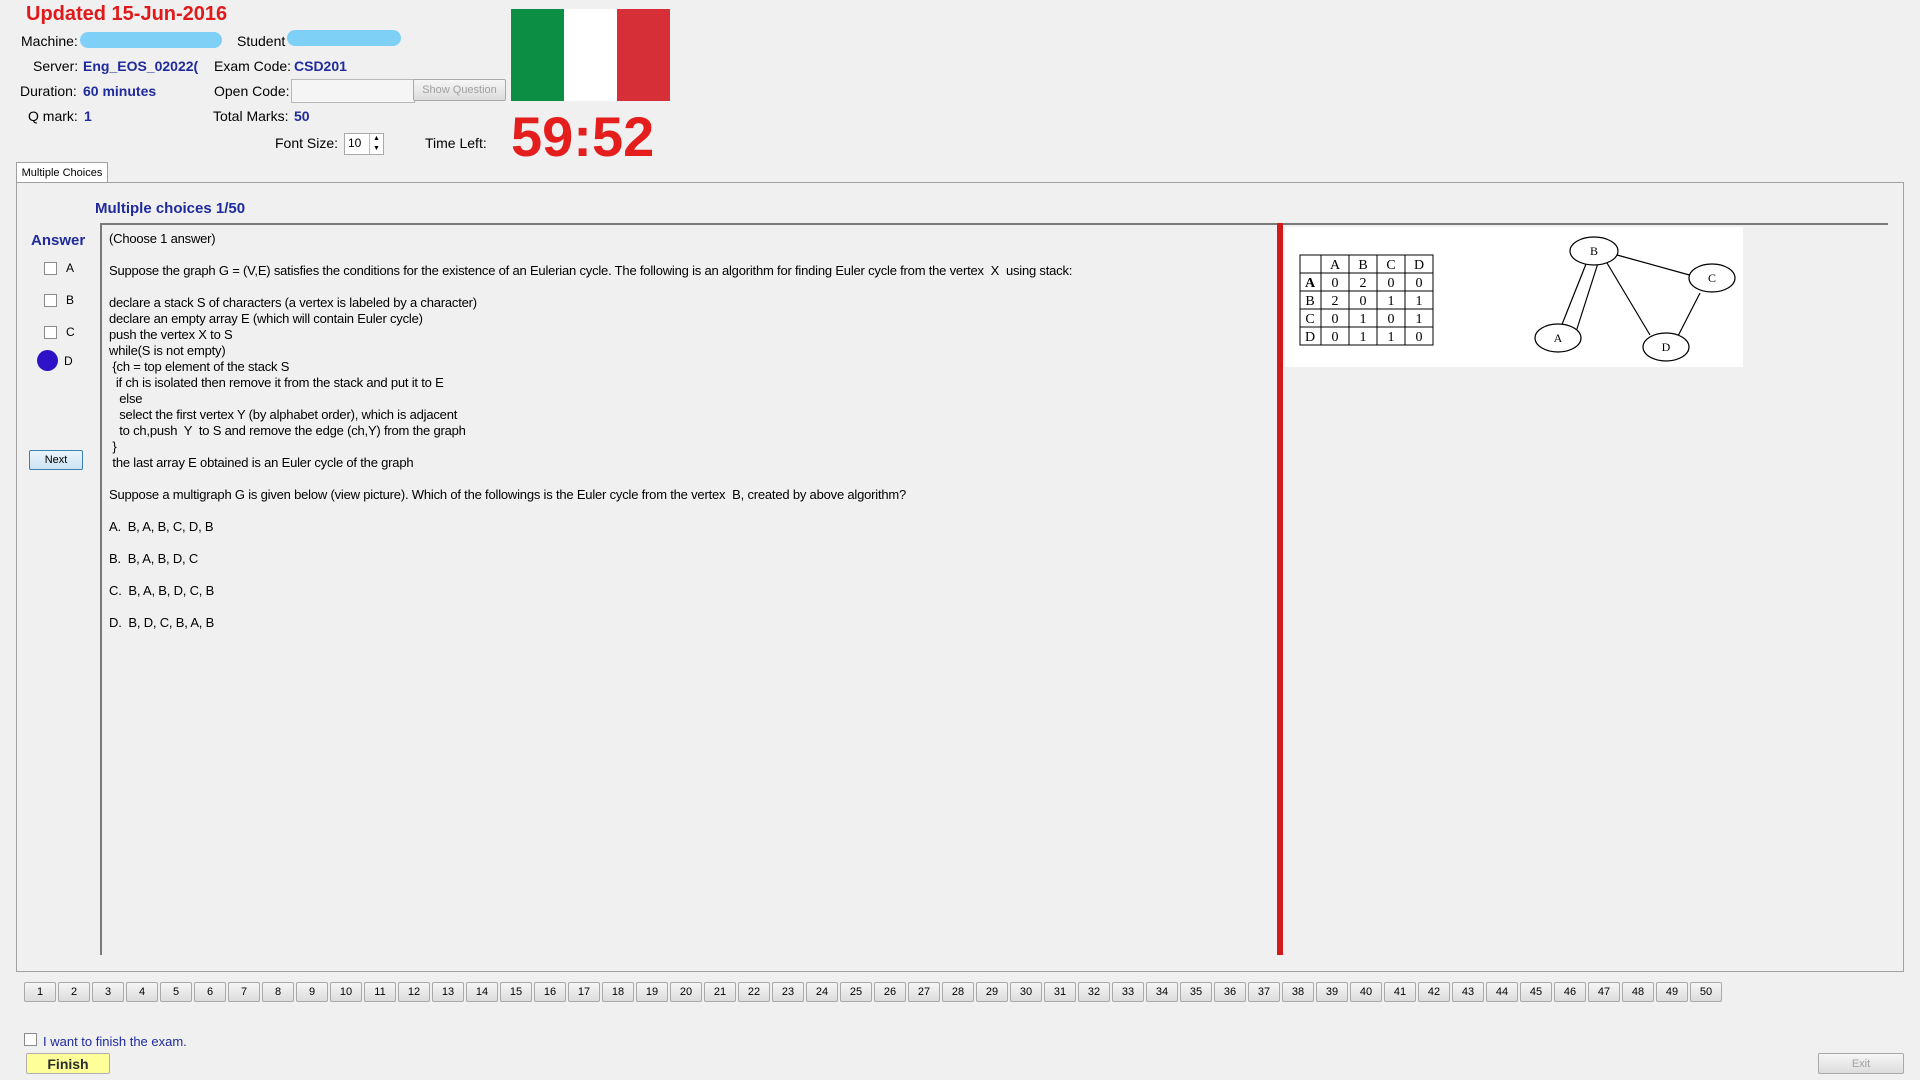 Image resolution: width=1920 pixels, height=1080 pixels. What do you see at coordinates (1706, 992) in the screenshot?
I see `question-nav-button: 50` at bounding box center [1706, 992].